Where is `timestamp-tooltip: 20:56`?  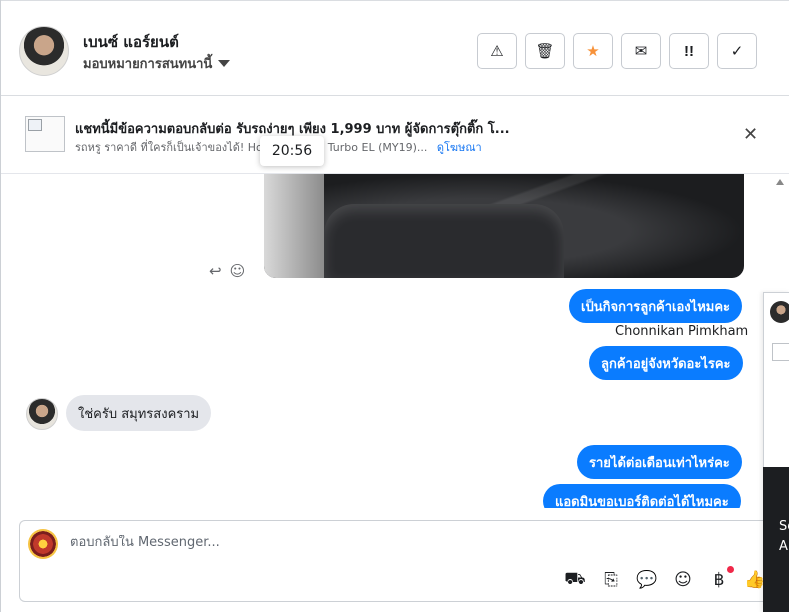
timestamp-tooltip: 20:56 is located at coordinates (292, 151).